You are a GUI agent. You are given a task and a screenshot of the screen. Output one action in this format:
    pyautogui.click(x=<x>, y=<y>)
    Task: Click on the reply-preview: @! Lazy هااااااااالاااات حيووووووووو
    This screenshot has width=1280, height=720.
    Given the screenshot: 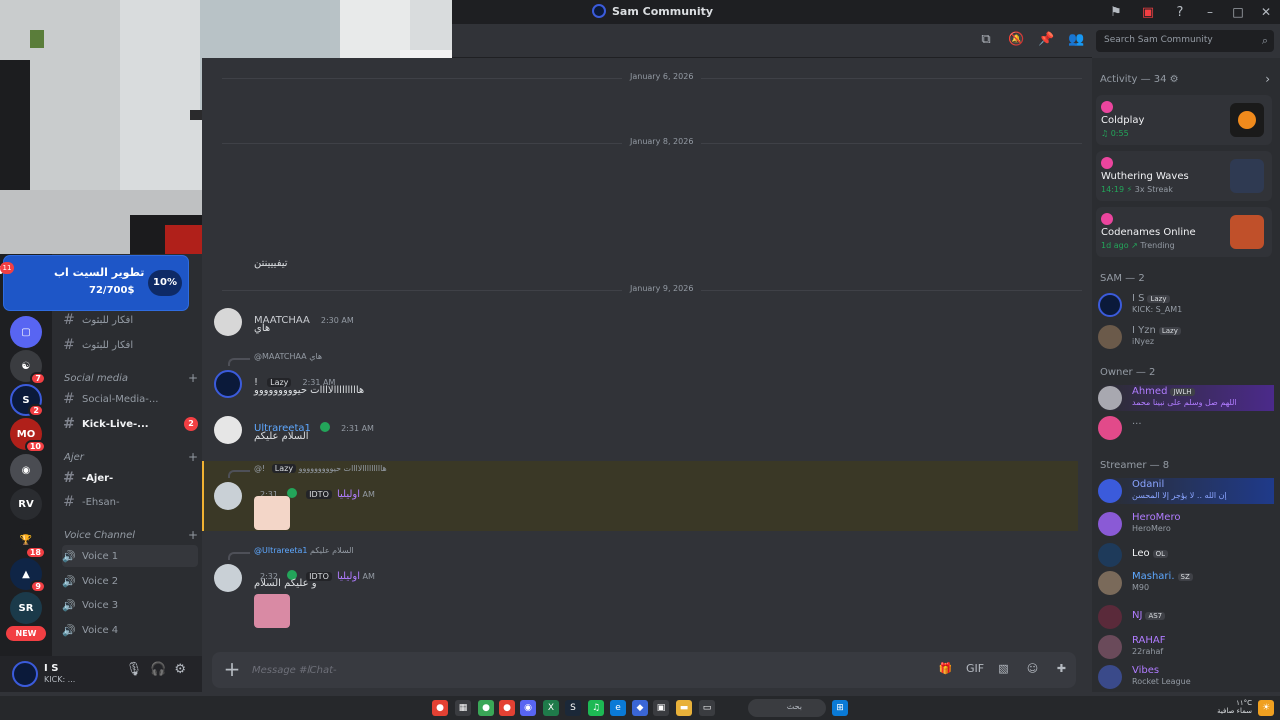 What is the action you would take?
    pyautogui.click(x=320, y=468)
    